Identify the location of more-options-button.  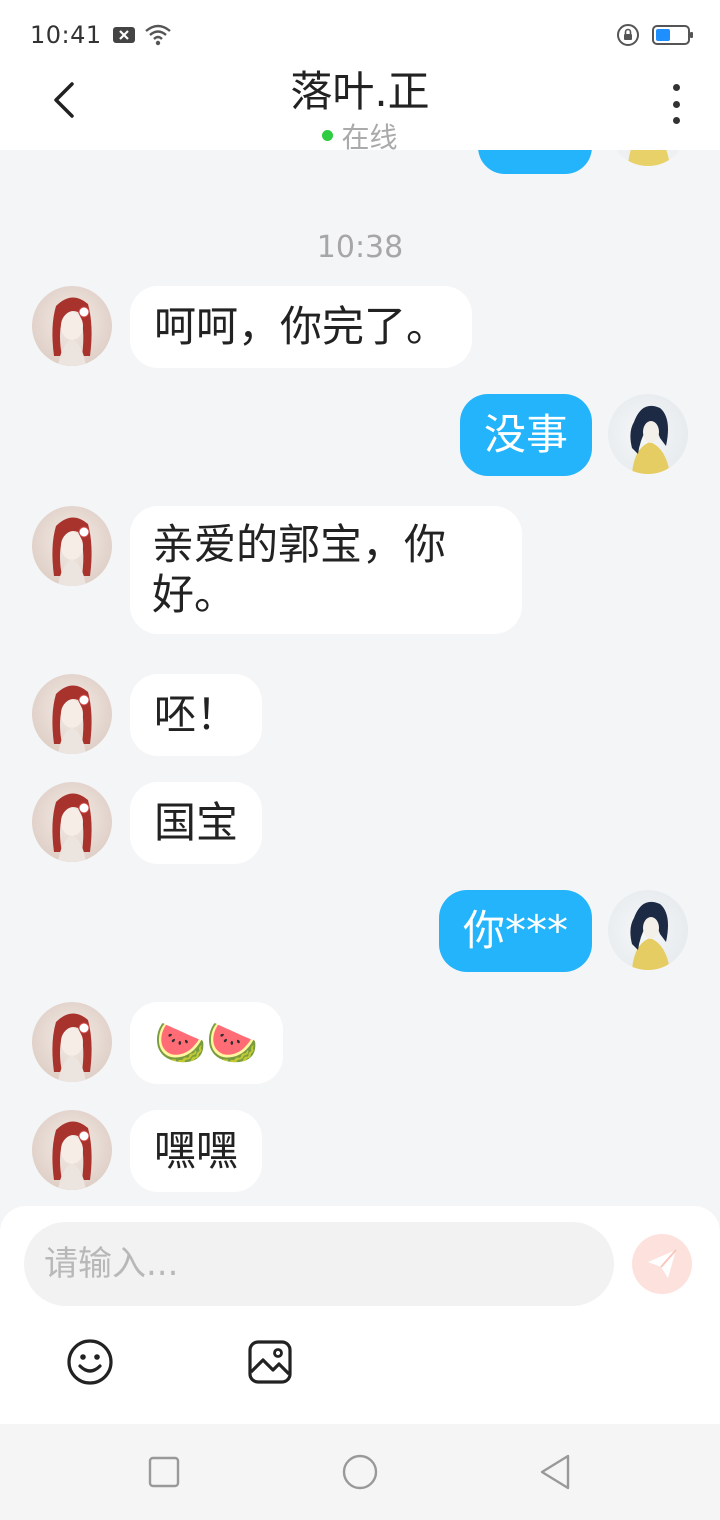
(676, 104).